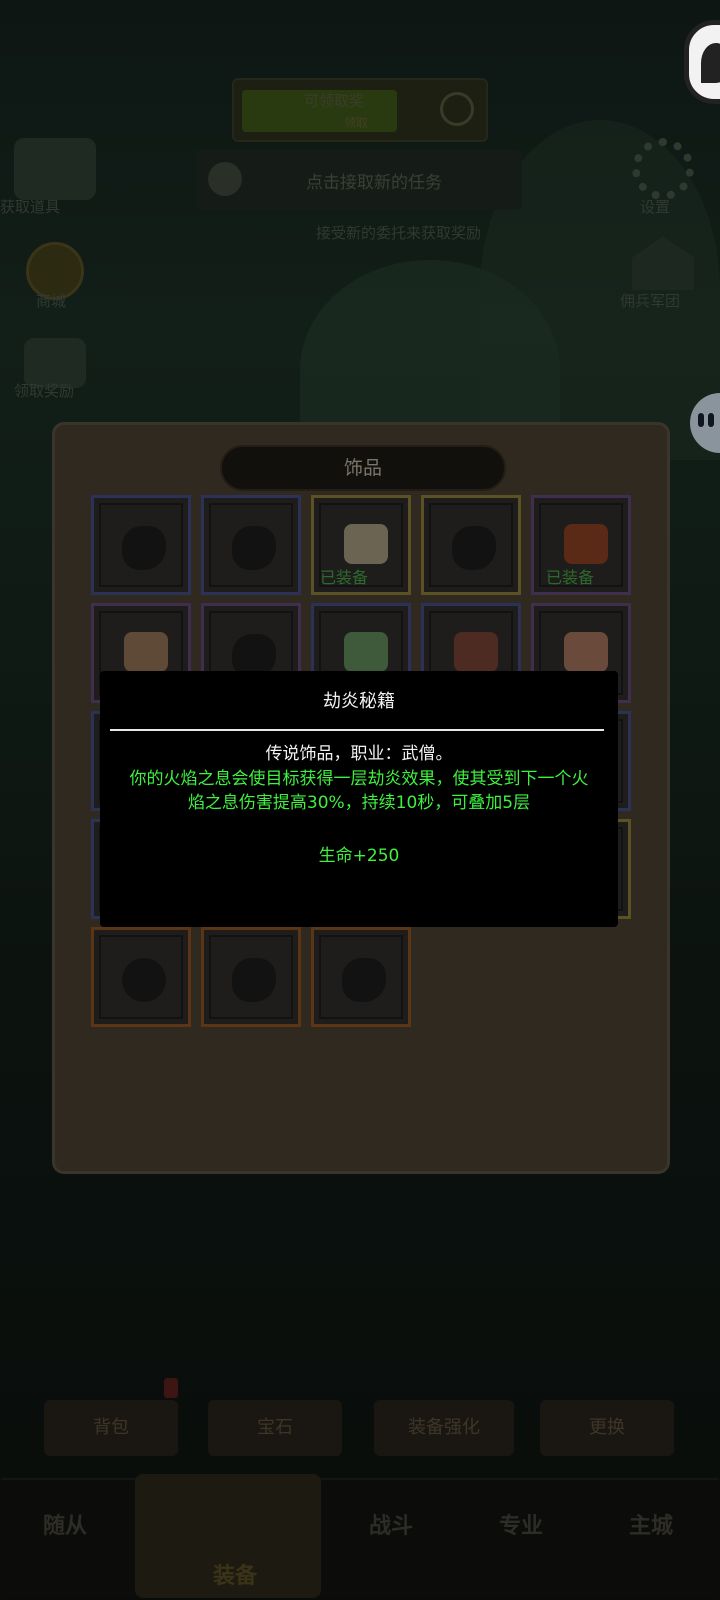 The width and height of the screenshot is (720, 1600). I want to click on bottom-nav: 随从 装备 战斗 专业 主城, so click(360, 1536).